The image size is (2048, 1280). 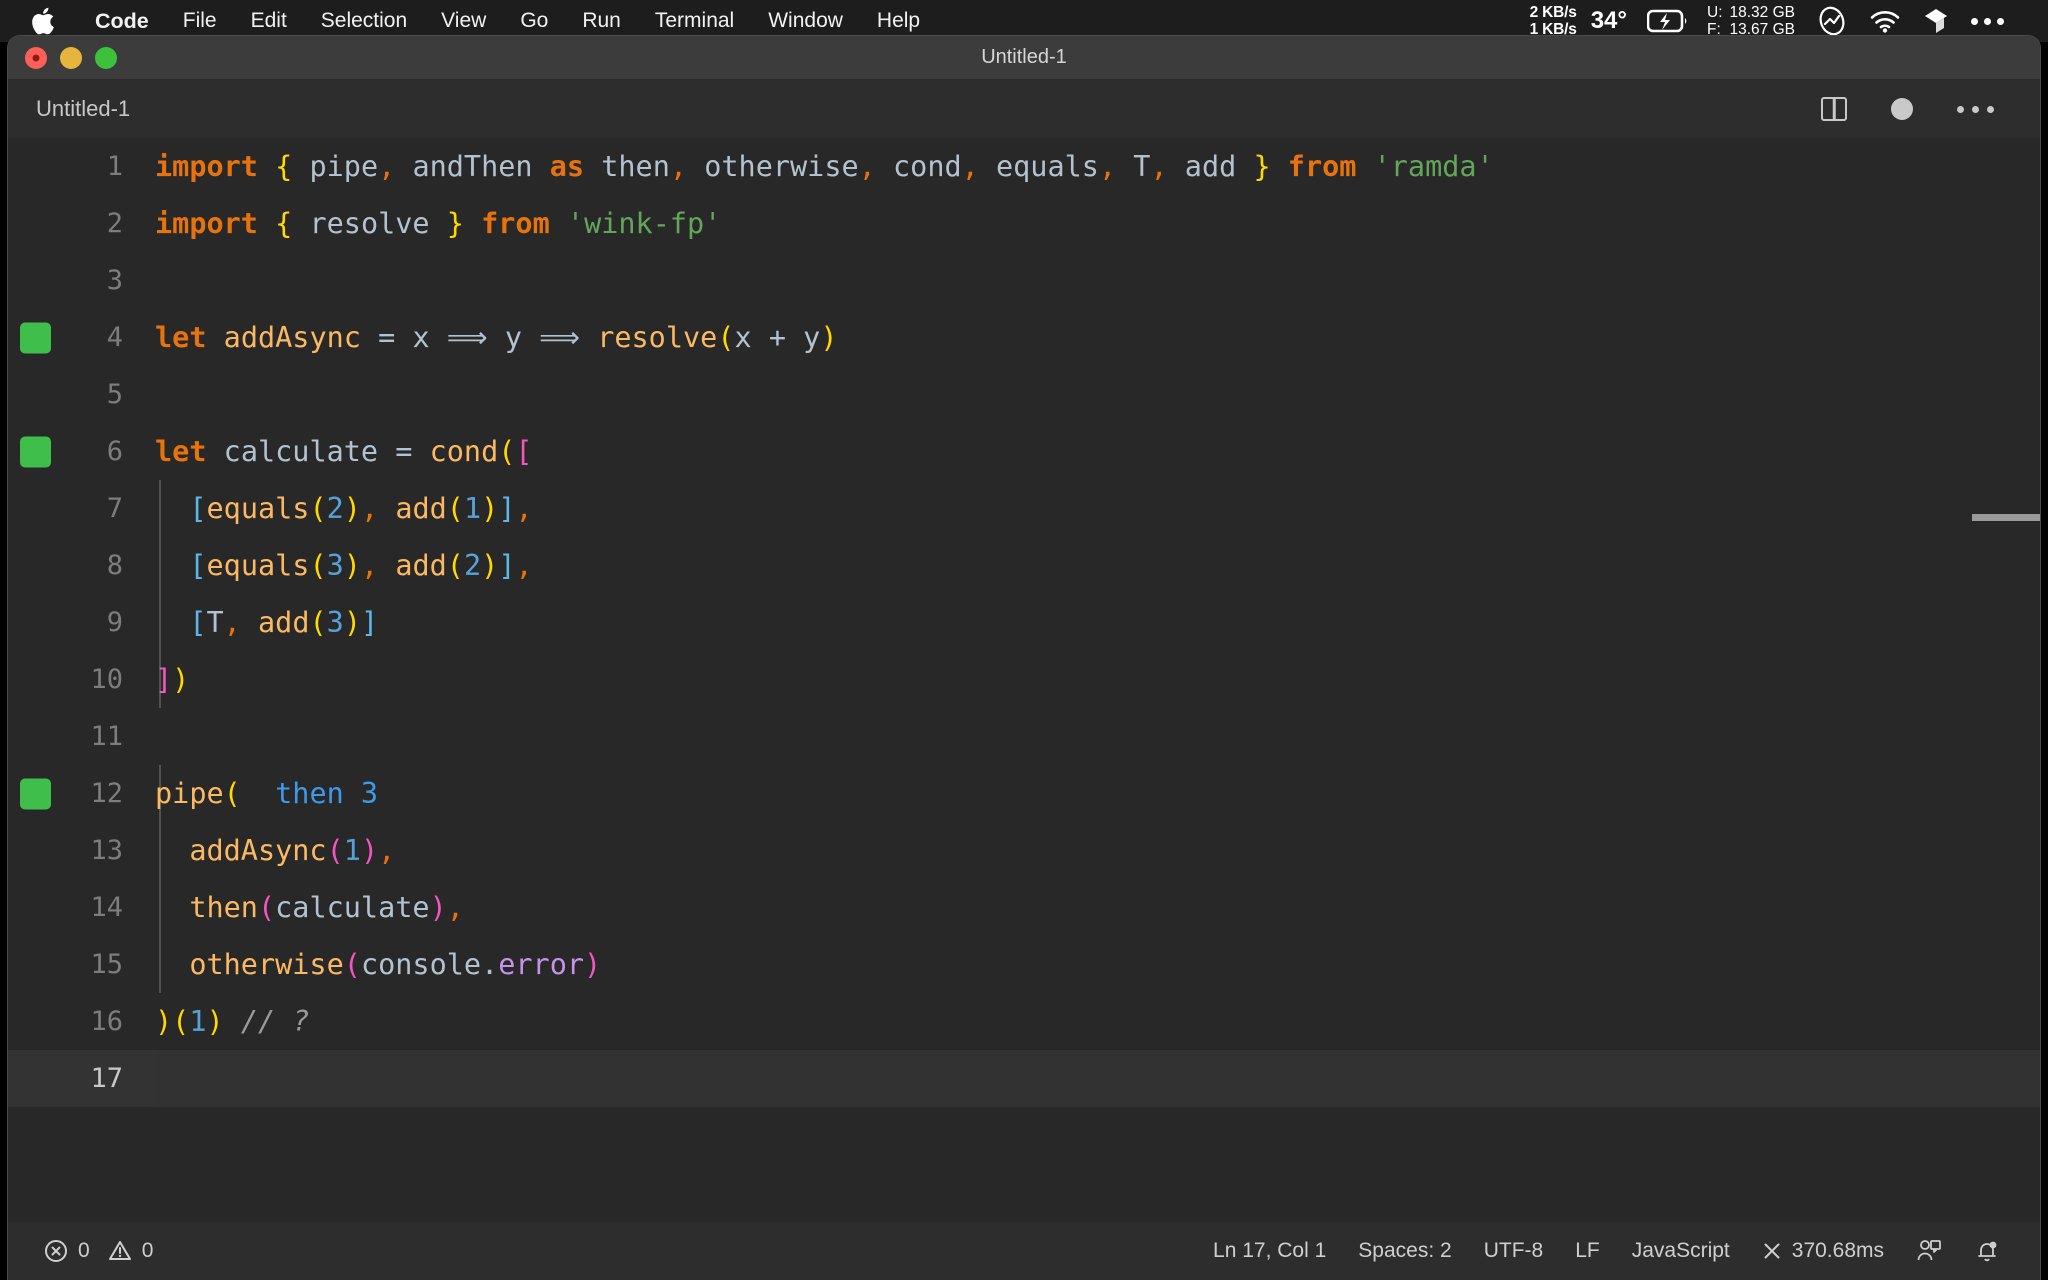 What do you see at coordinates (106, 736) in the screenshot?
I see `line-number: 11` at bounding box center [106, 736].